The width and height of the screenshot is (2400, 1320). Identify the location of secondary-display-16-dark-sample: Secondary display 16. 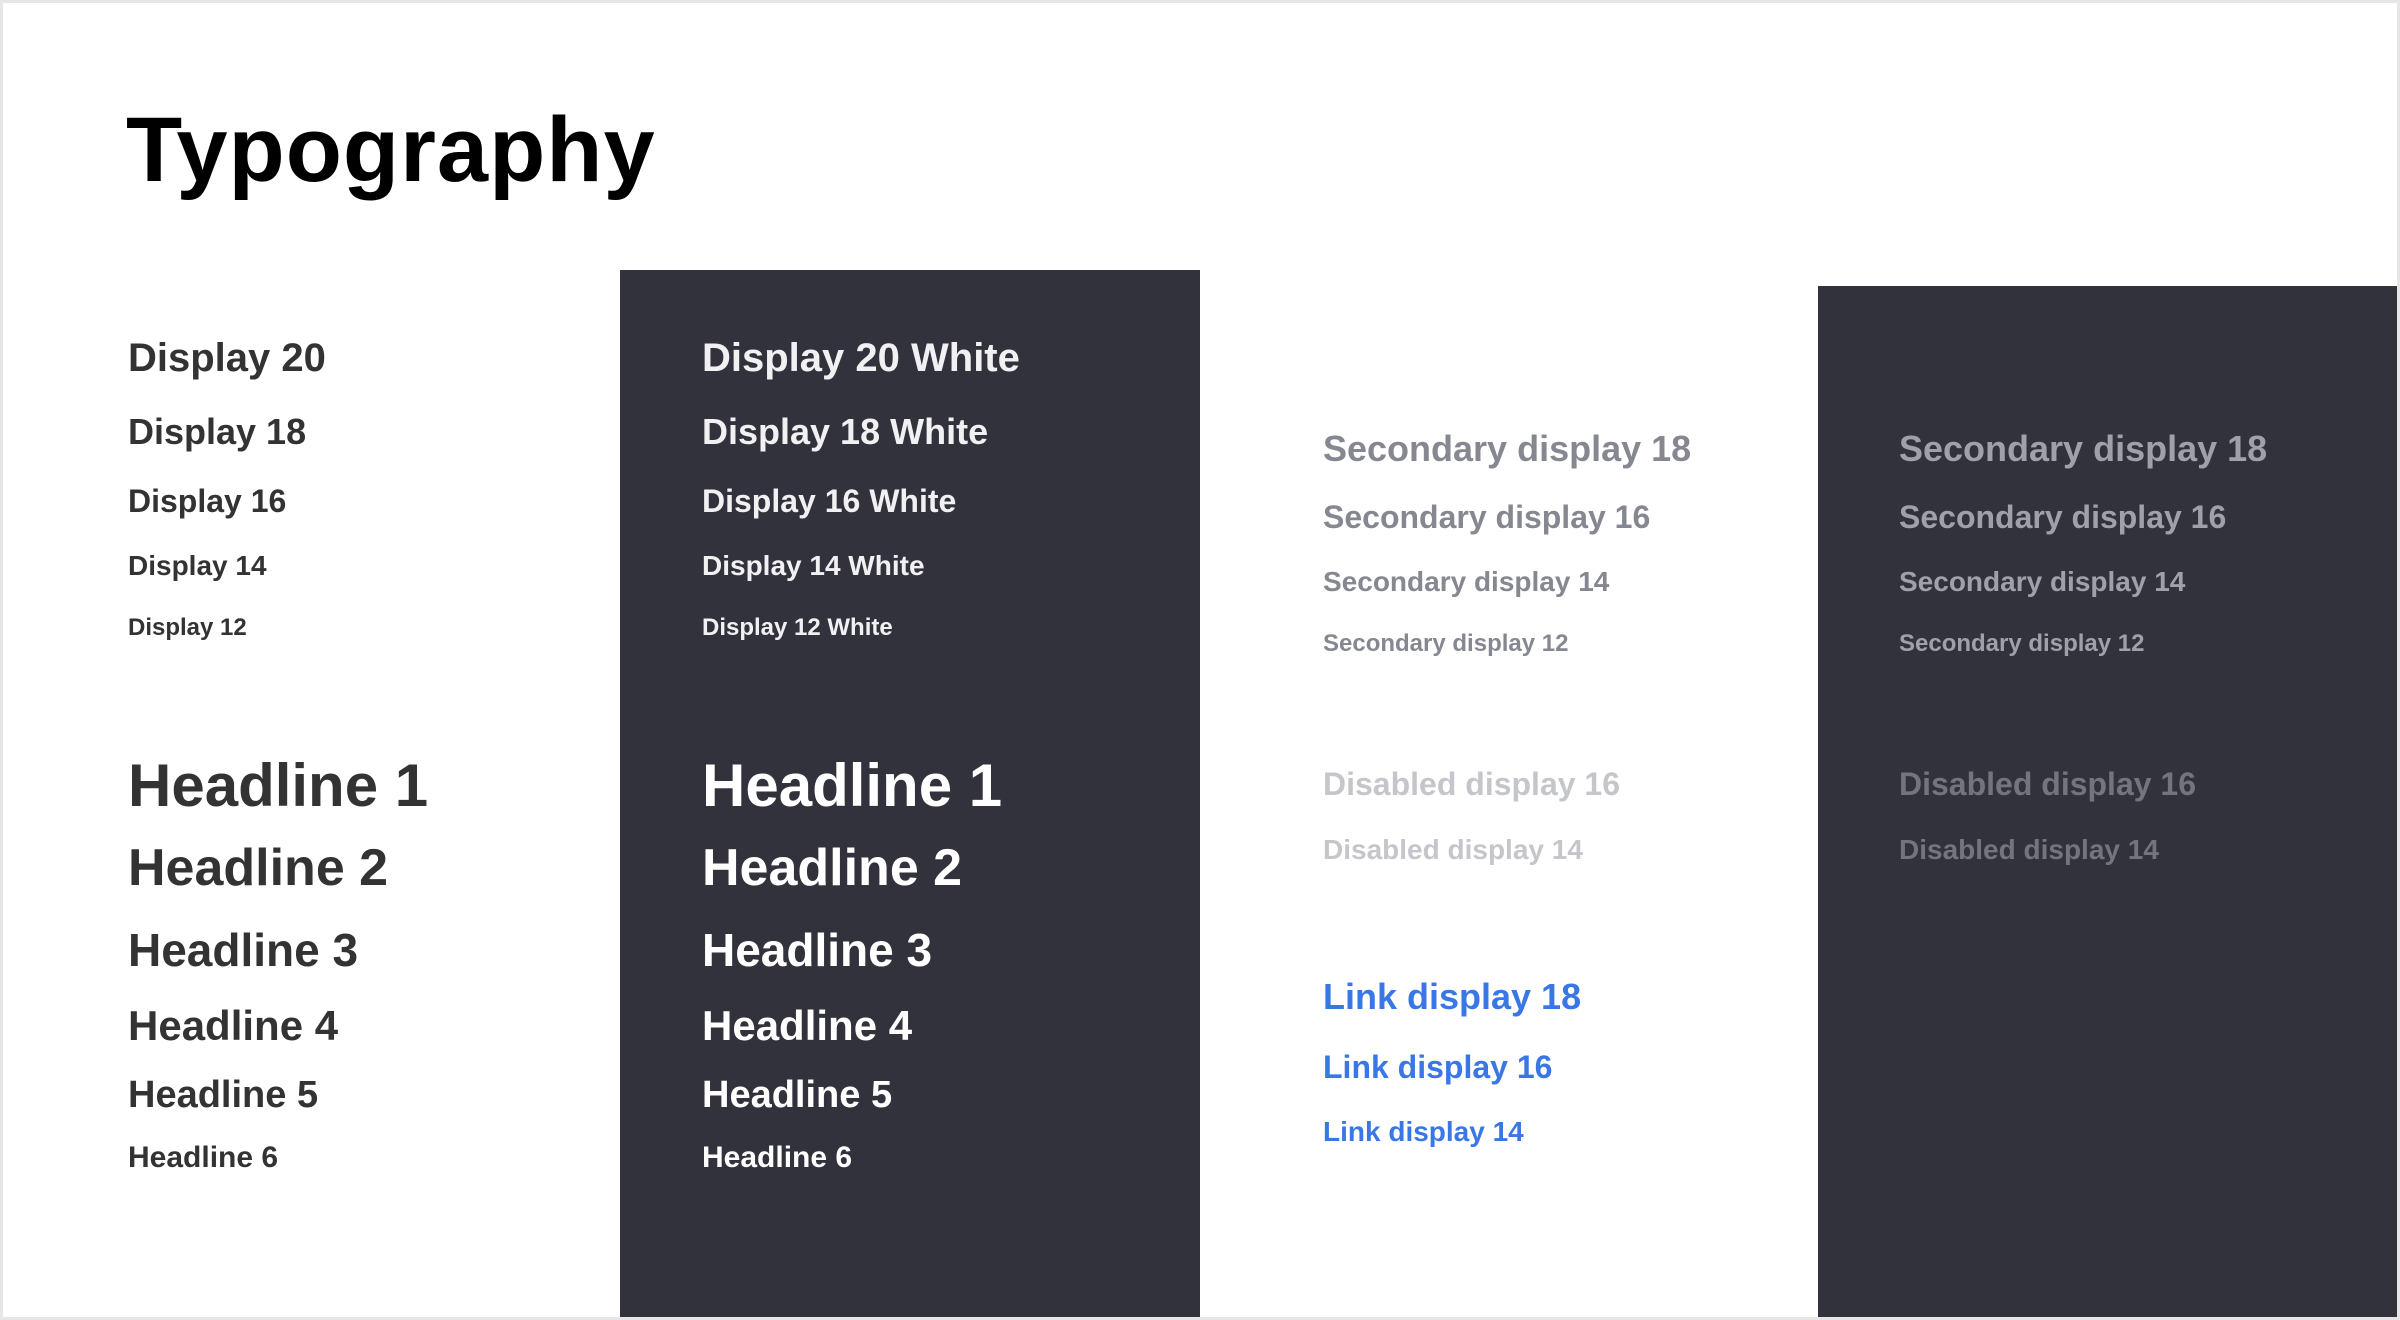
(2063, 517).